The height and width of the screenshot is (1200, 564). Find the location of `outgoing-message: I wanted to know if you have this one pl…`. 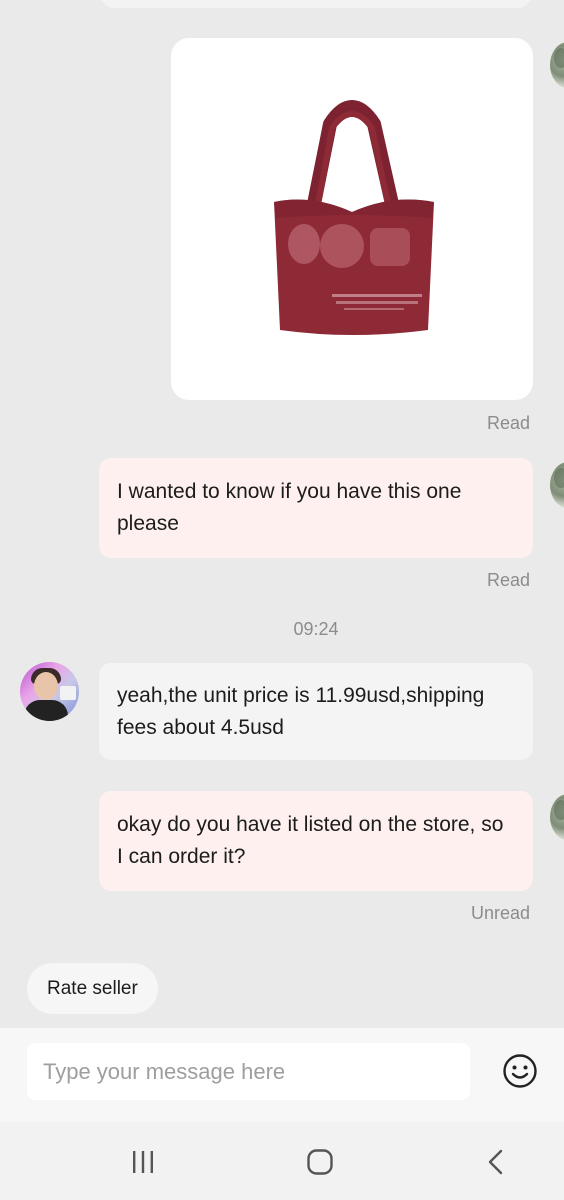

outgoing-message: I wanted to know if you have this one pl… is located at coordinates (316, 508).